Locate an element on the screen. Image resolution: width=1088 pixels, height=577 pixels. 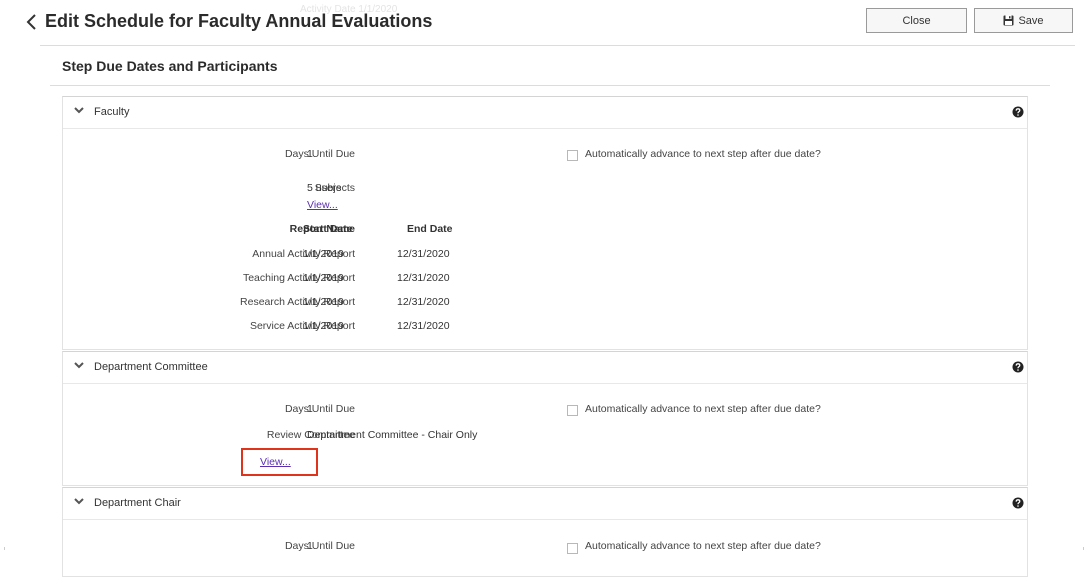
review-committee-value: Deptartment Committee - Chair Only is located at coordinates (392, 435).